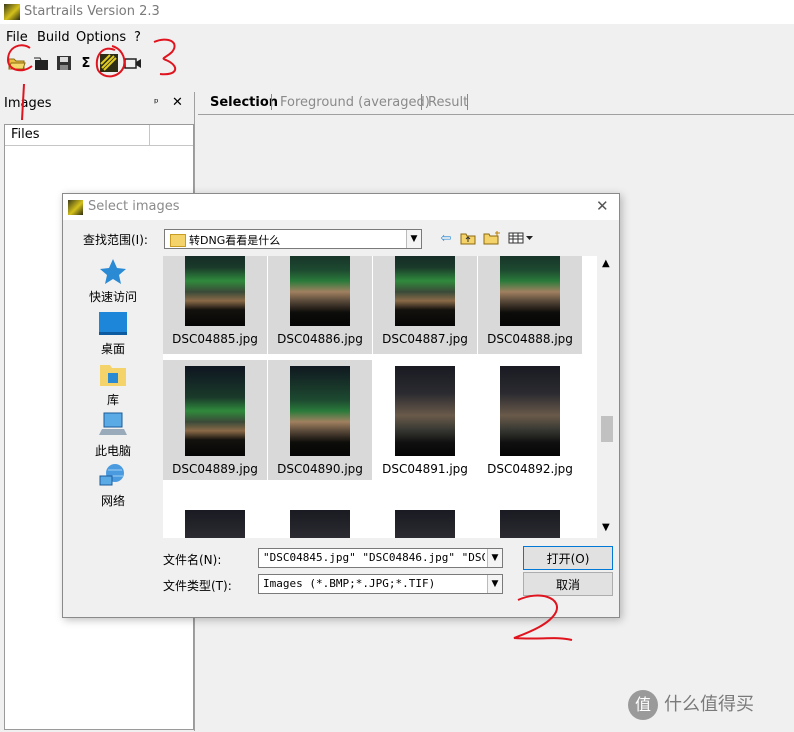  I want to click on watermark: 值什么值得买, so click(691, 705).